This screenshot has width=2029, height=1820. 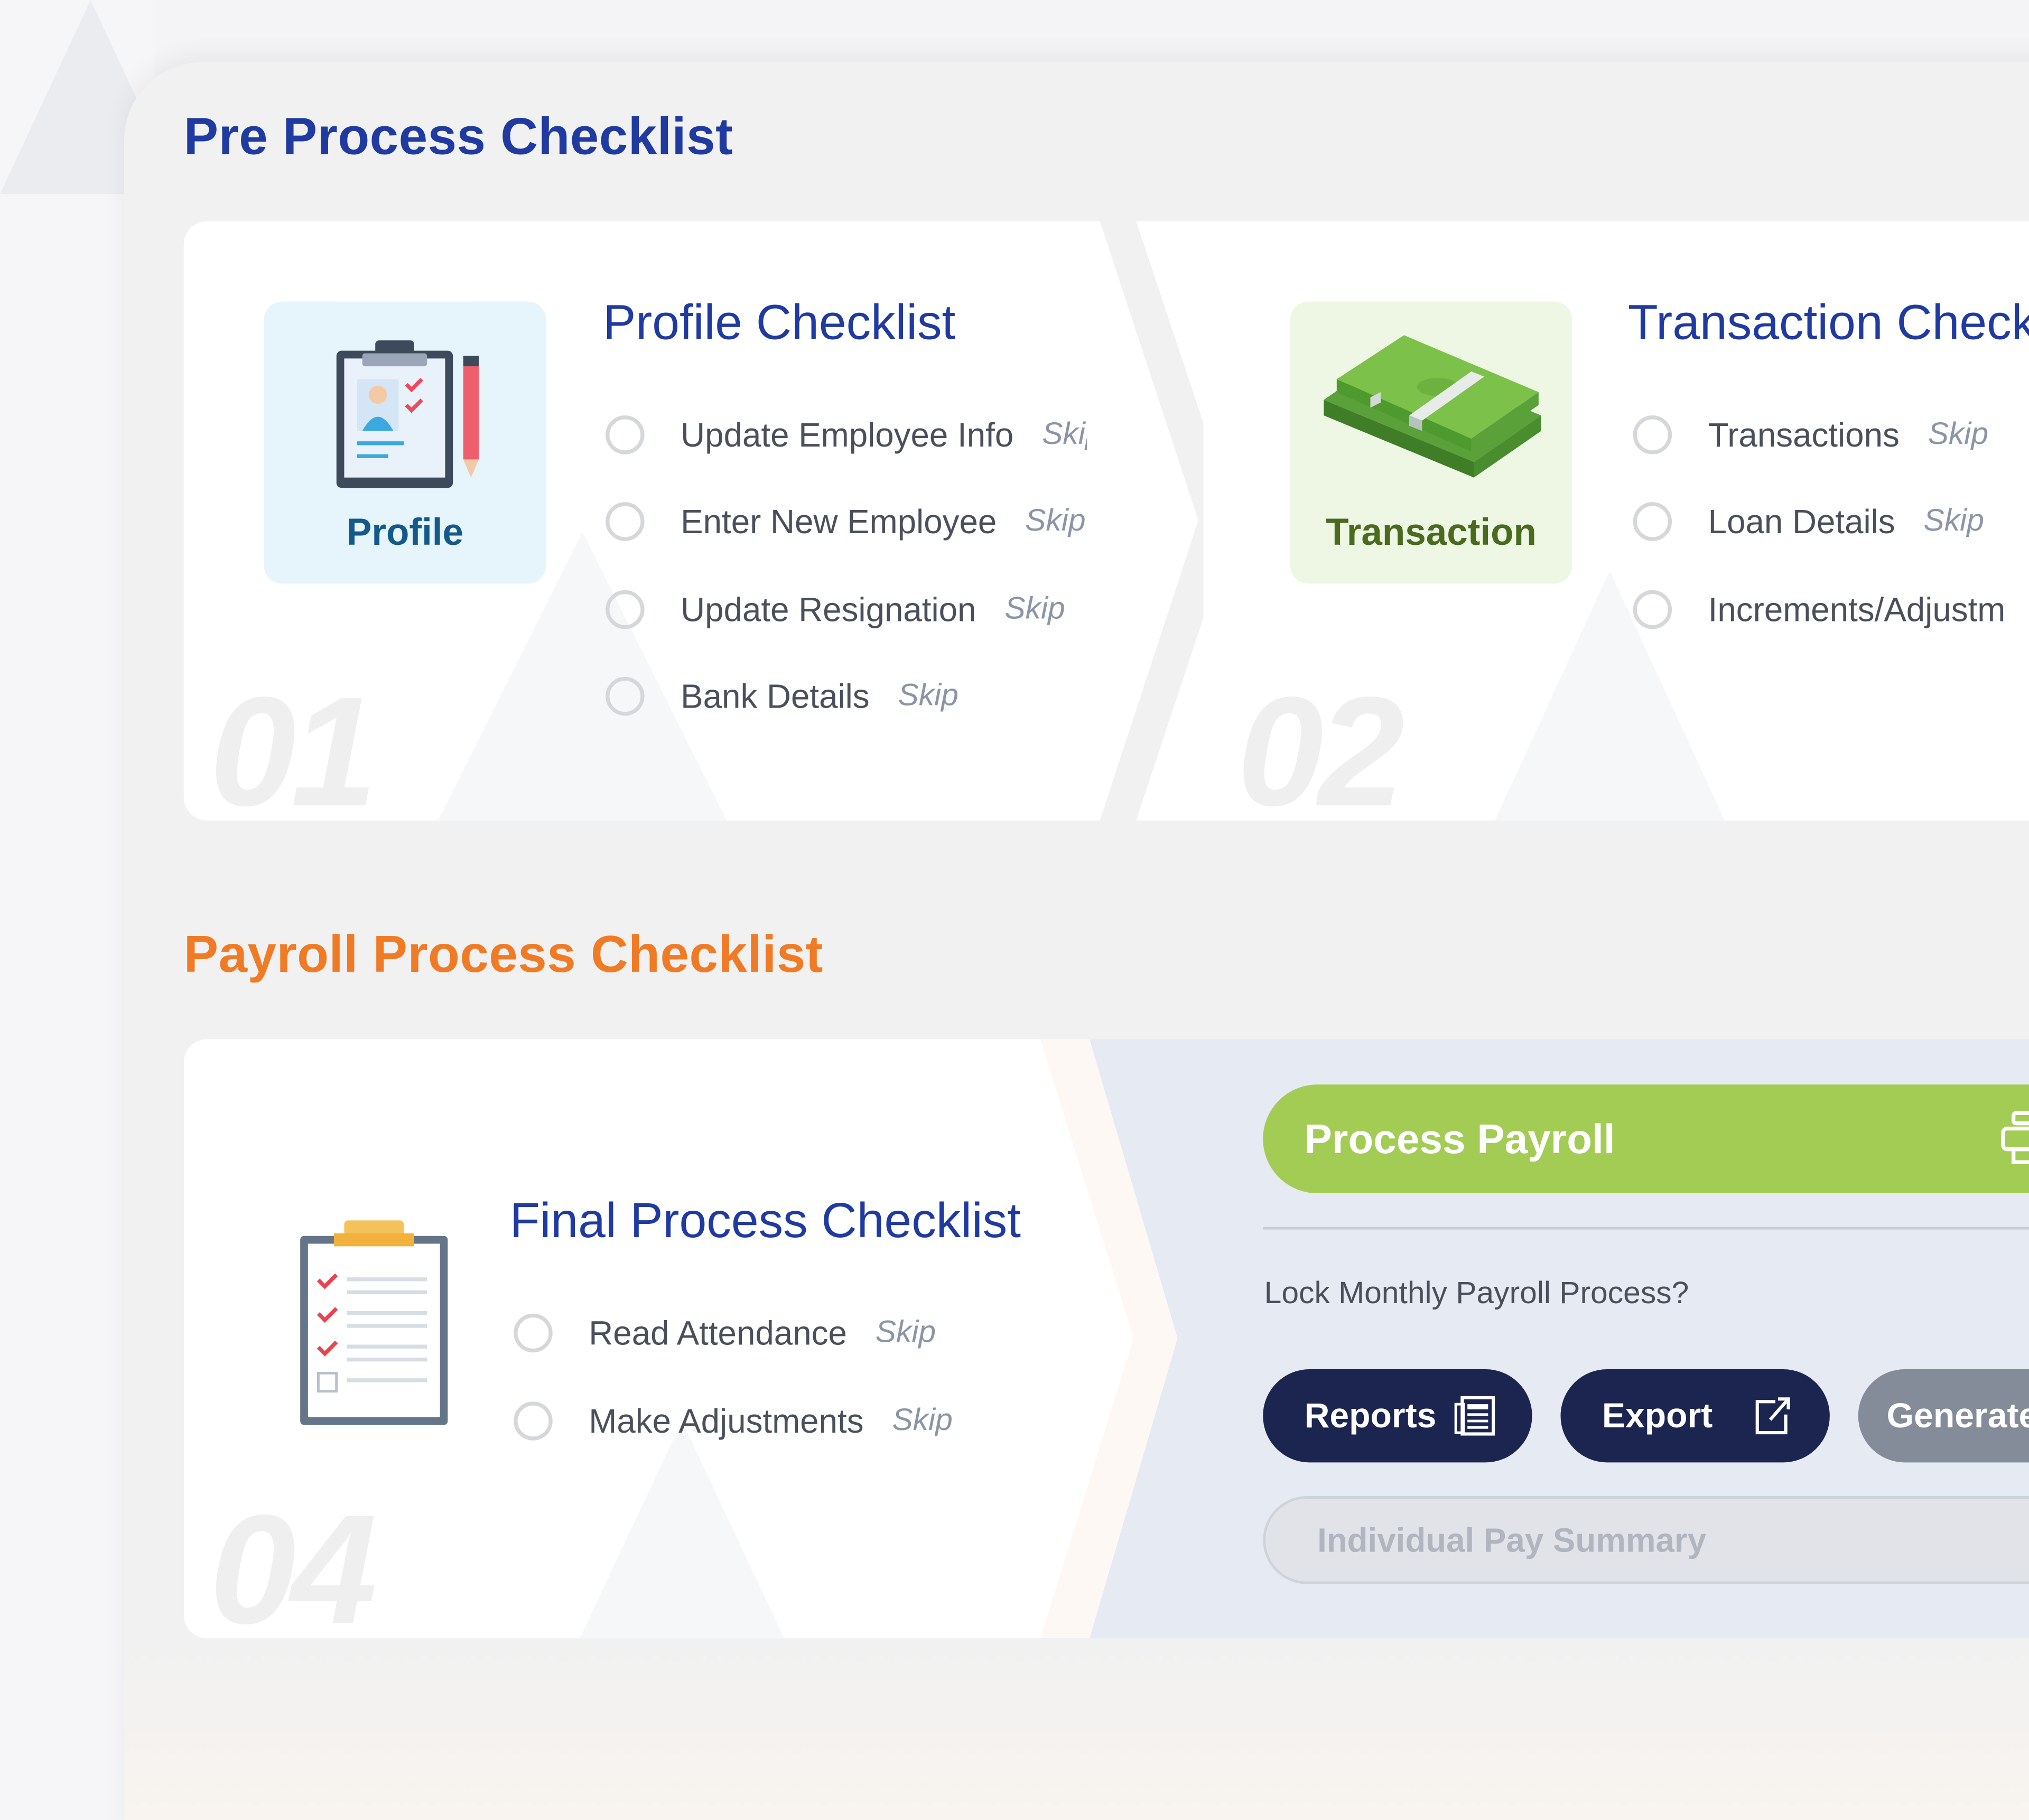 I want to click on checklist-item-read-attendance: Read Attendance Skip, so click(x=725, y=1333).